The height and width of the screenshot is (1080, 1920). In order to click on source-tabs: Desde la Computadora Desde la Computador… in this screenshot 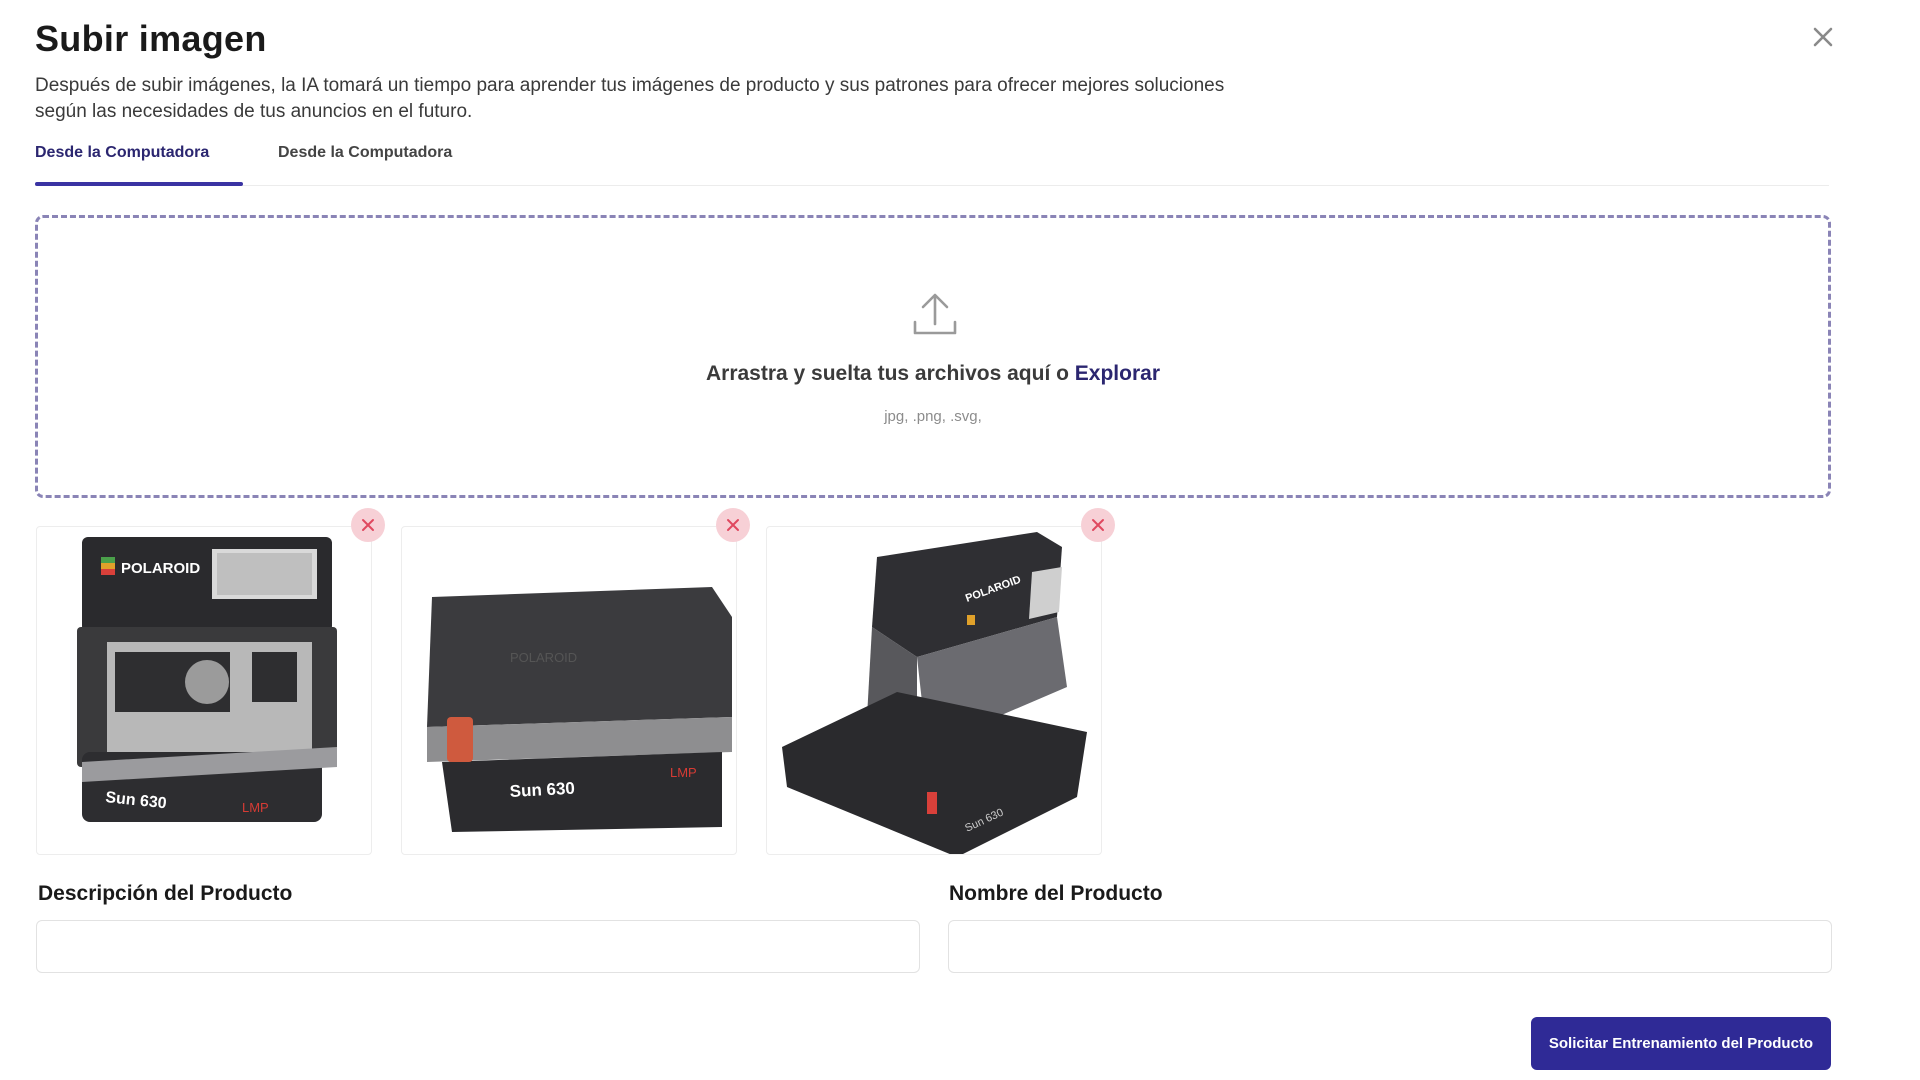, I will do `click(932, 163)`.